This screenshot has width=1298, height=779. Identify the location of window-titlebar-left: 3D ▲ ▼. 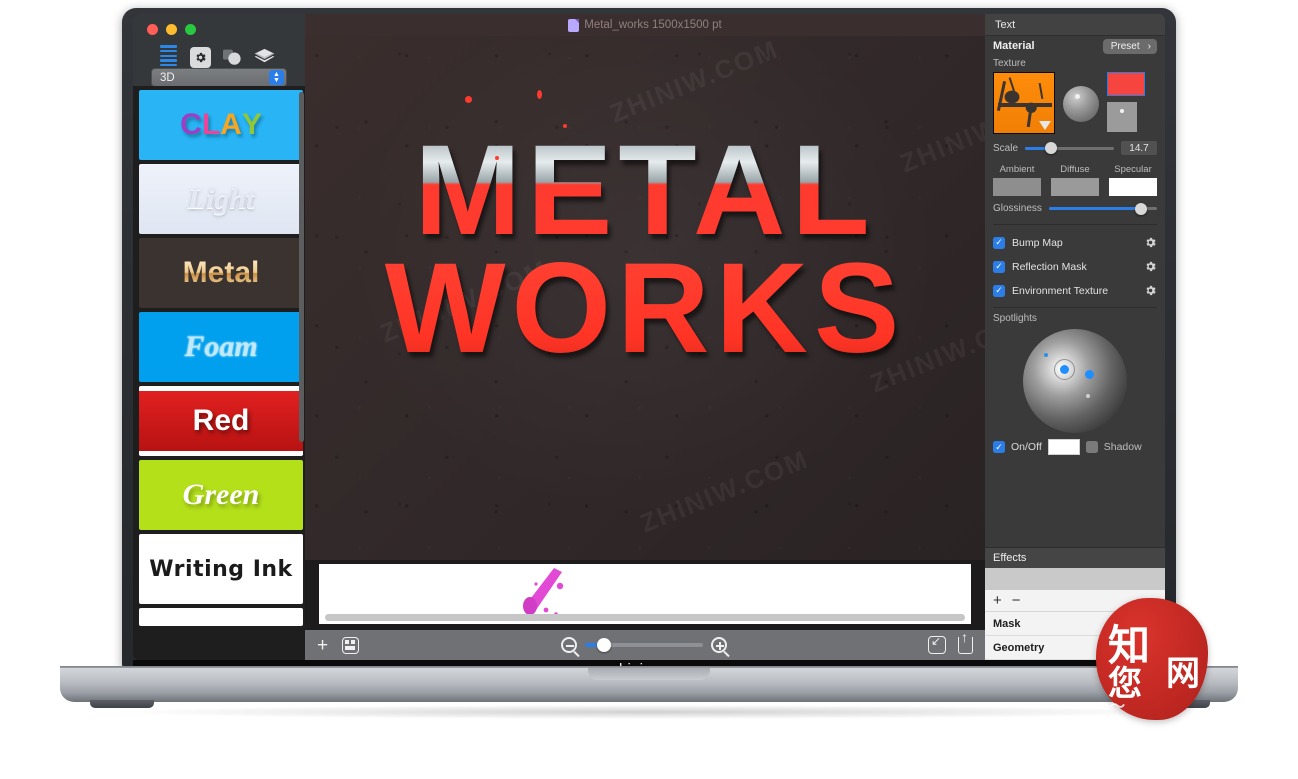
(219, 50).